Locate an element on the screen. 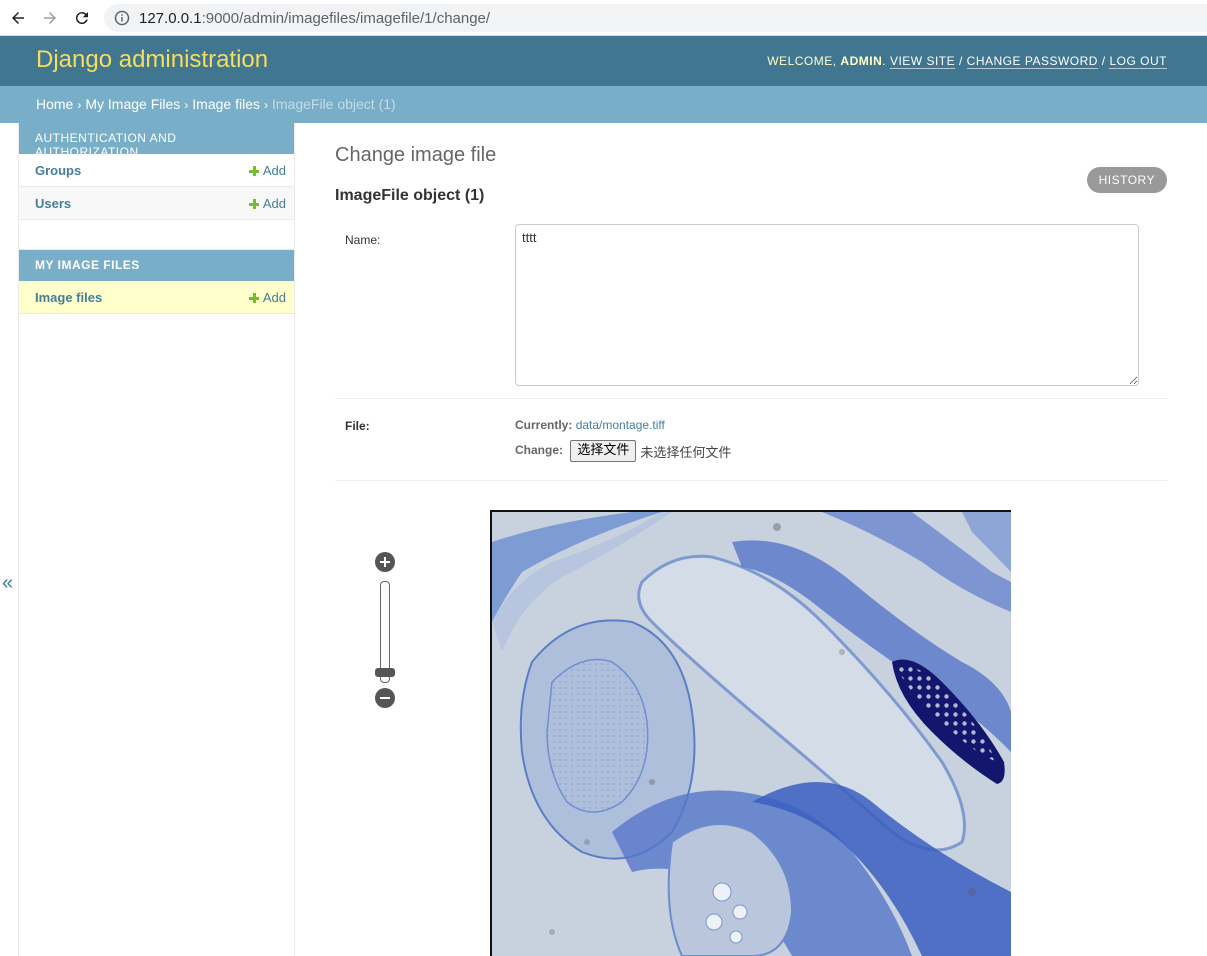 This screenshot has height=956, width=1207. sidebar-item-groups: Groups Add is located at coordinates (156, 170).